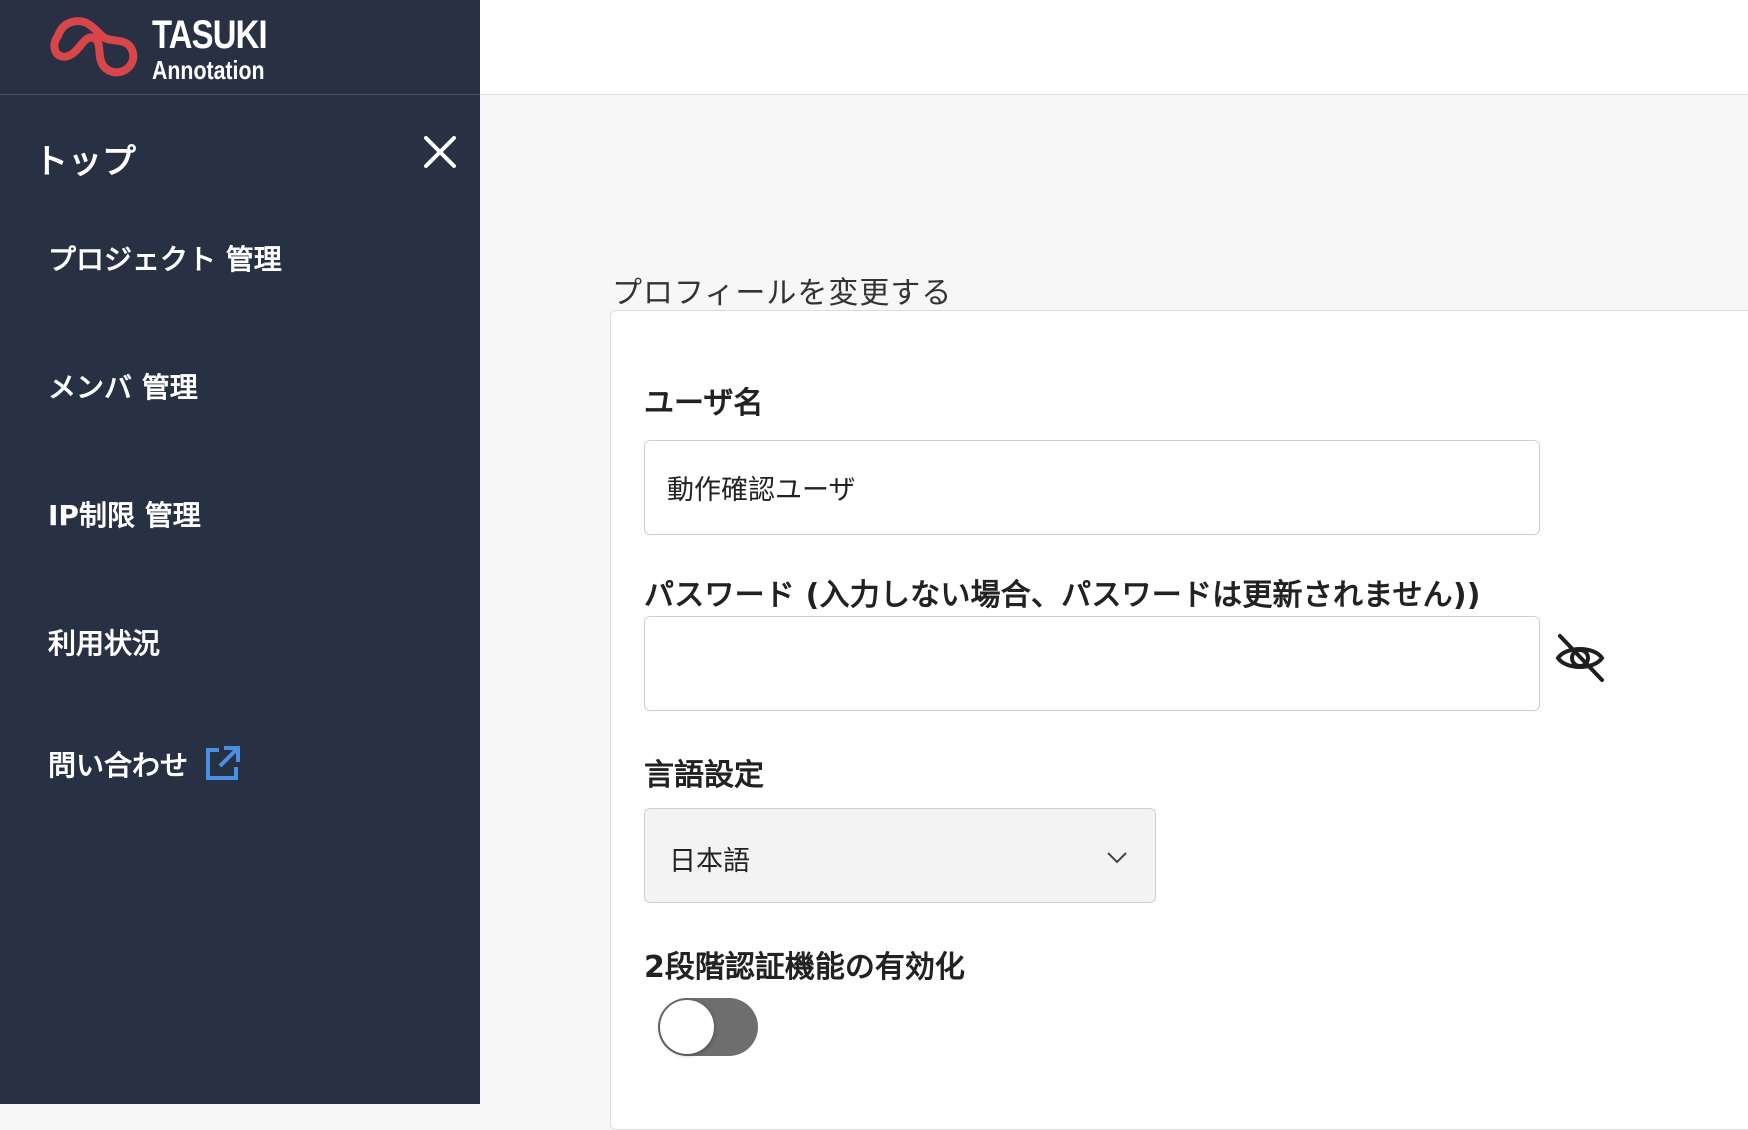 The image size is (1748, 1130). What do you see at coordinates (1092, 487) in the screenshot?
I see `username-input` at bounding box center [1092, 487].